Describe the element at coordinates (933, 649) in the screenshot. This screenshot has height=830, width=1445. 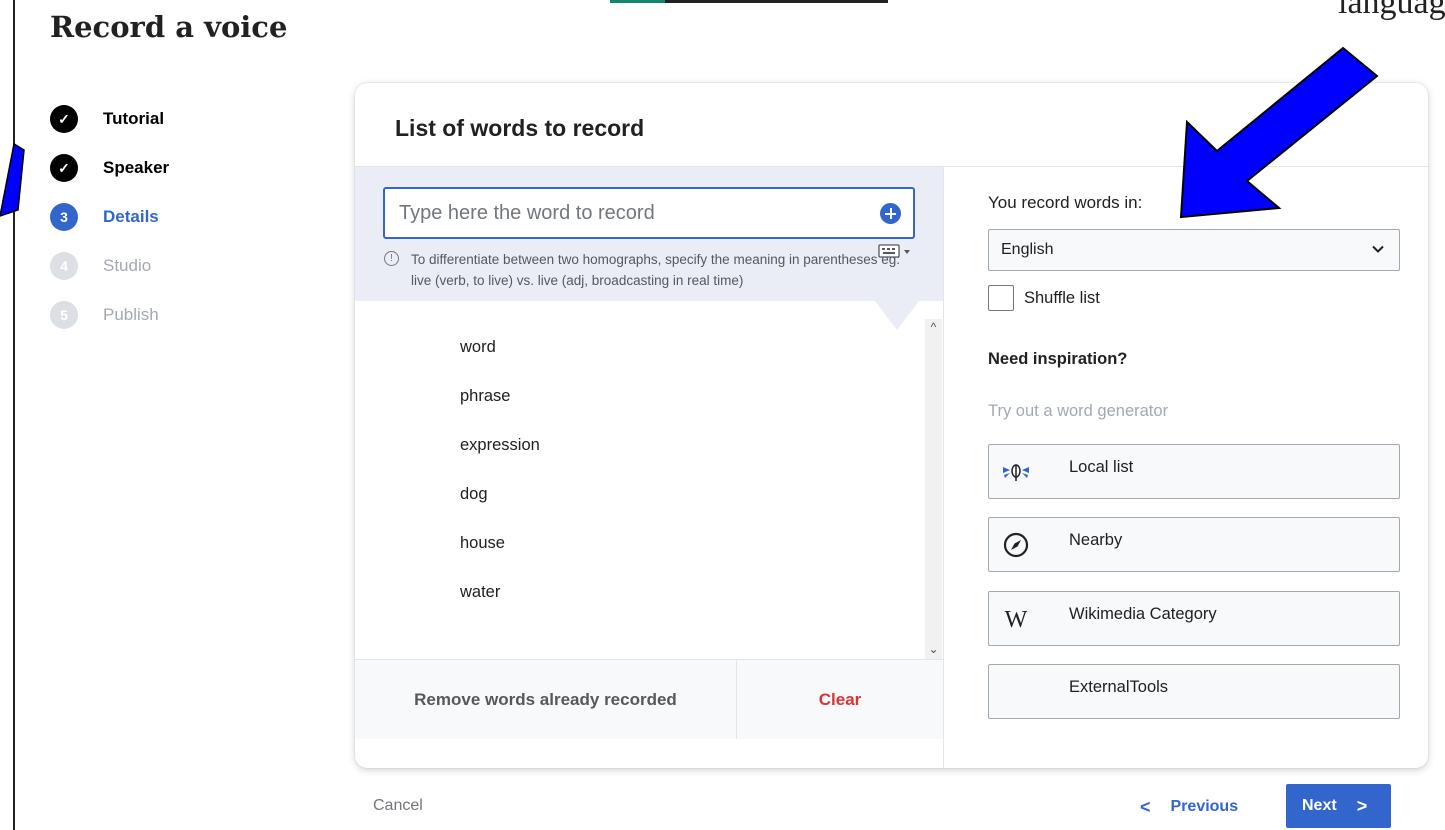
I see `scroll-down-icon: ⌄` at that location.